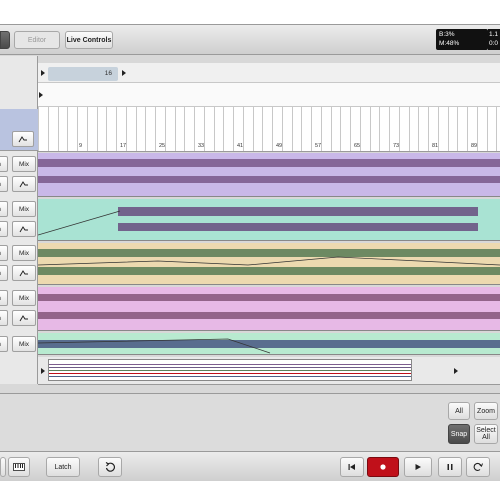 This screenshot has height=500, width=500. Describe the element at coordinates (37, 40) in the screenshot. I see `editor-button: Editor` at that location.